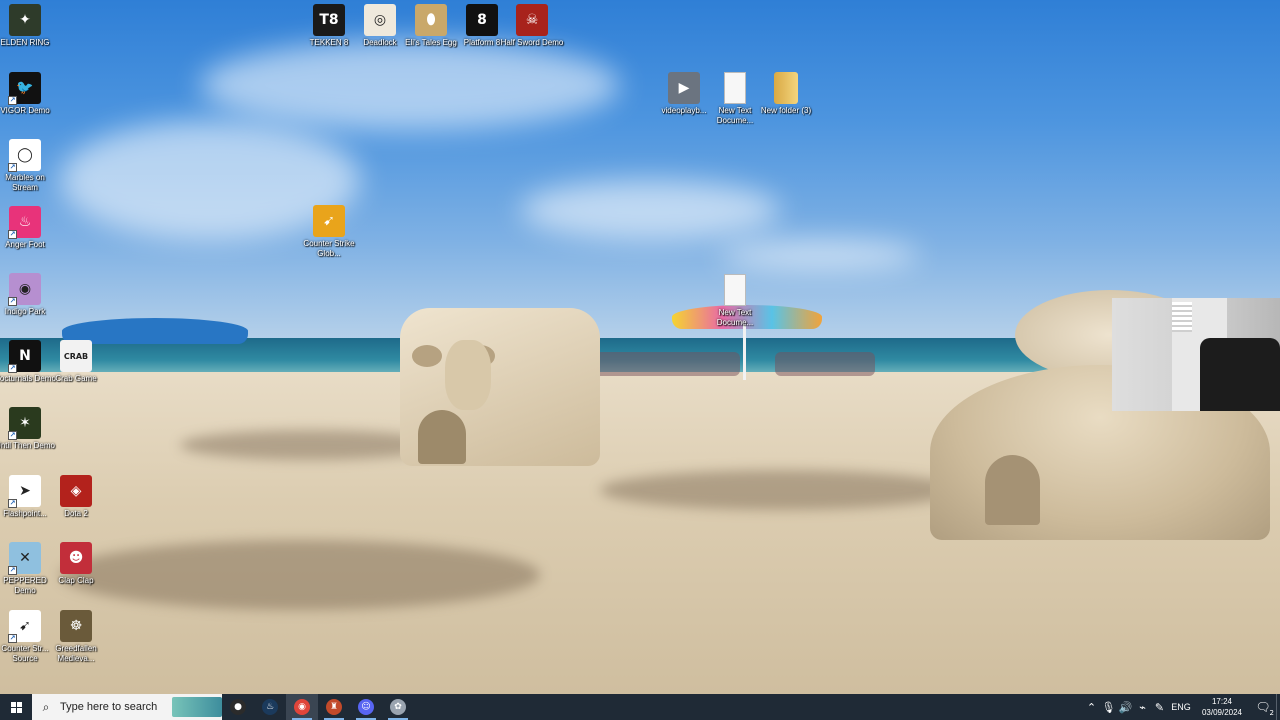  I want to click on desktop-icon-label: Until Then Demo, so click(27, 445).